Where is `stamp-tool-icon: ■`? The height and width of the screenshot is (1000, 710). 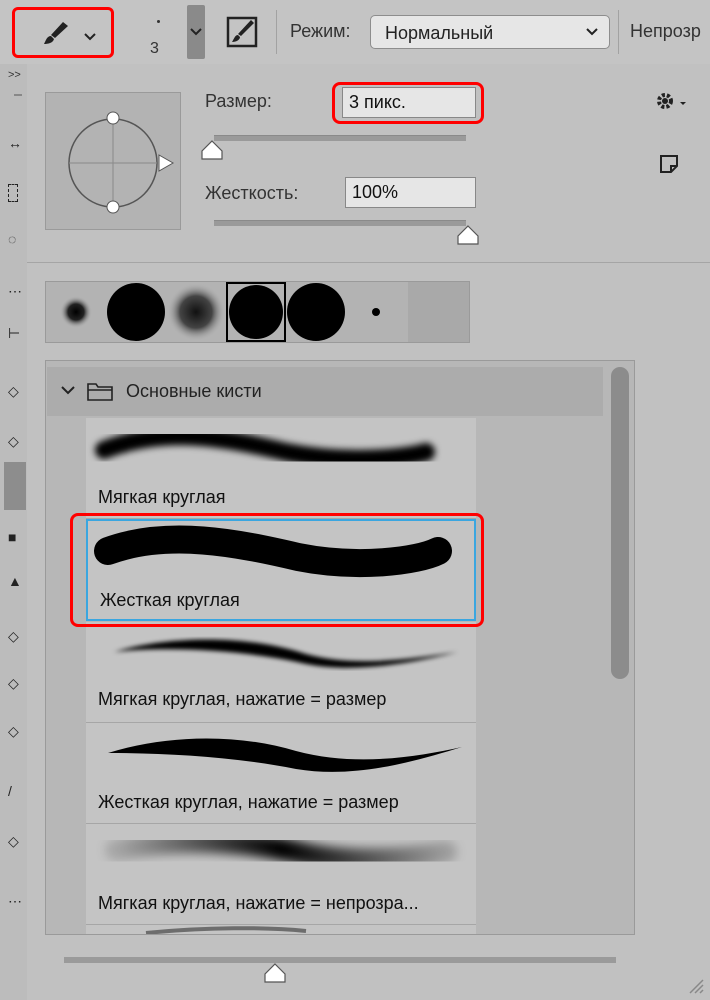 stamp-tool-icon: ■ is located at coordinates (15, 537).